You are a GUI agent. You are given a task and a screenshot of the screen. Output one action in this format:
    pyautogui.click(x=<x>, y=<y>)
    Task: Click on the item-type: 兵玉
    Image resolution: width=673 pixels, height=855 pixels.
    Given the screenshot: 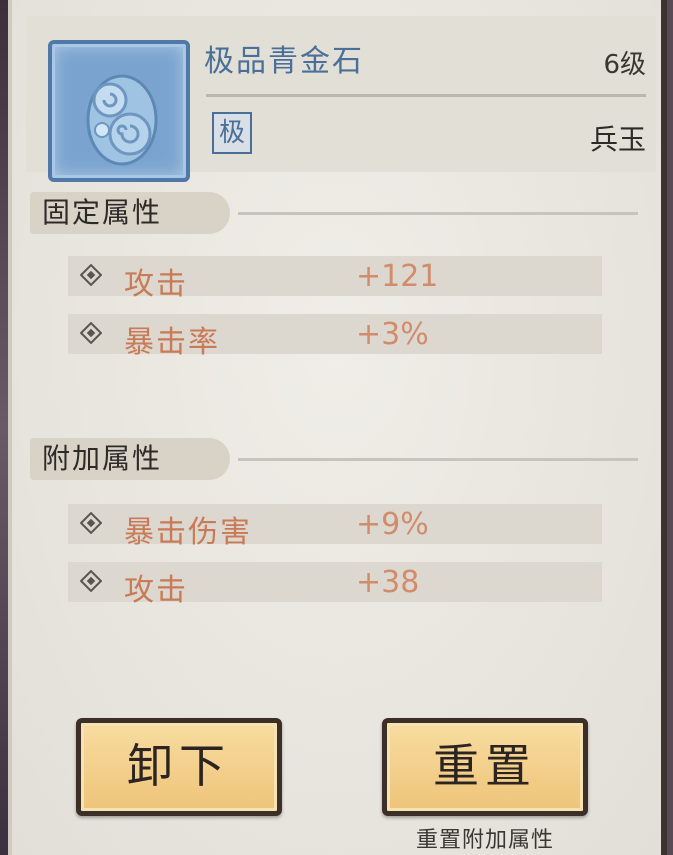 What is the action you would take?
    pyautogui.click(x=617, y=139)
    